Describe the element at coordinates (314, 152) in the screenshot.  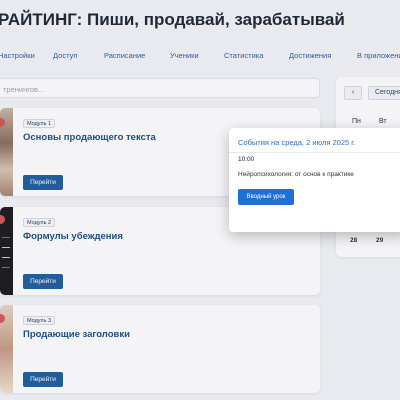
I see `popup-divider` at that location.